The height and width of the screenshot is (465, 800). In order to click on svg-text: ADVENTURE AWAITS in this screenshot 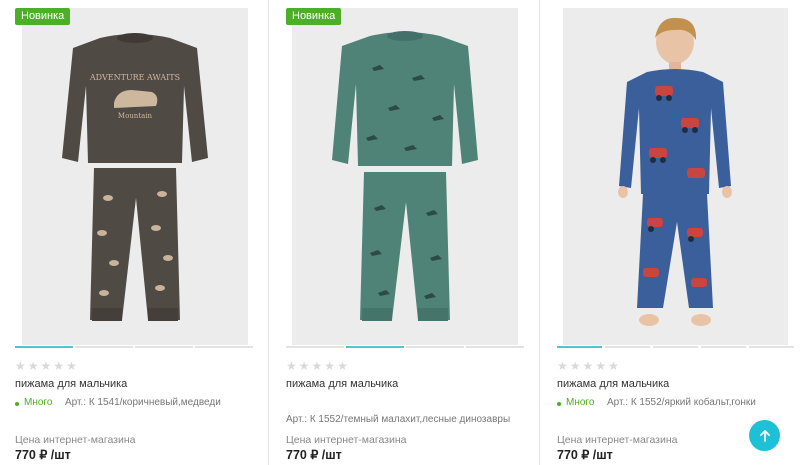, I will do `click(134, 77)`.